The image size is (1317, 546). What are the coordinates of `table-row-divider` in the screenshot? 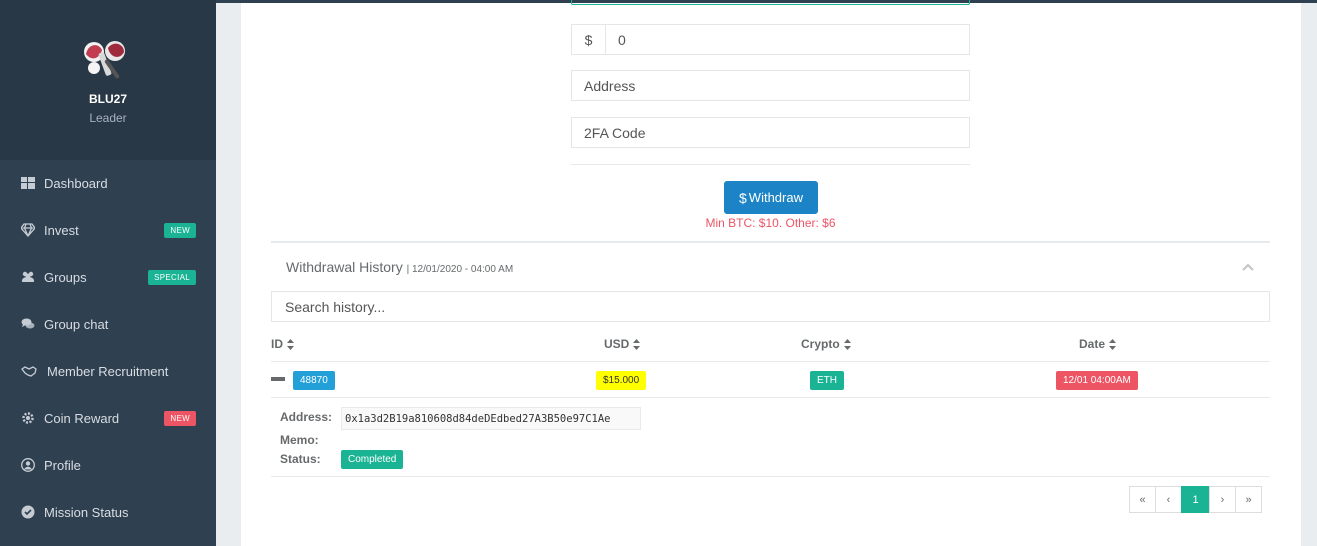 It's located at (770, 397).